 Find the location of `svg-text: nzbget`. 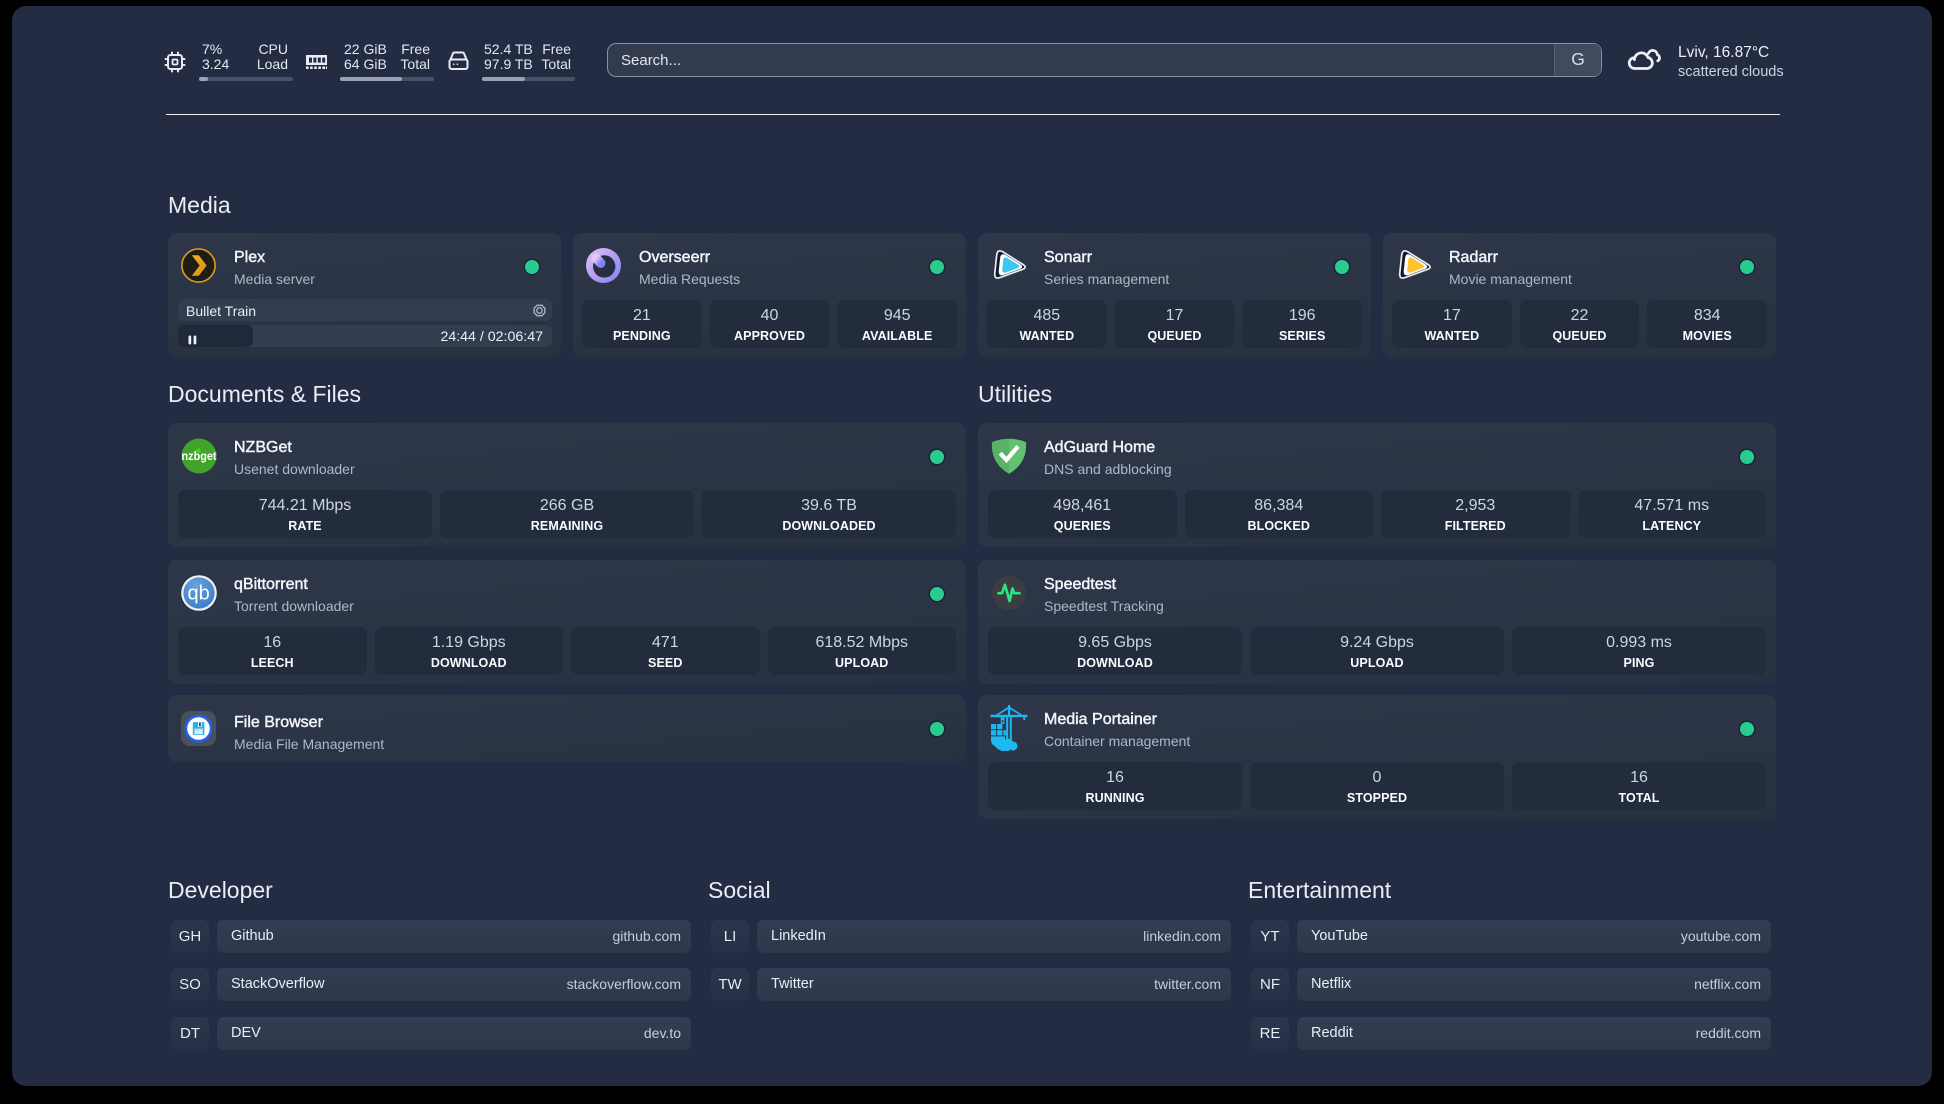

svg-text: nzbget is located at coordinates (199, 456).